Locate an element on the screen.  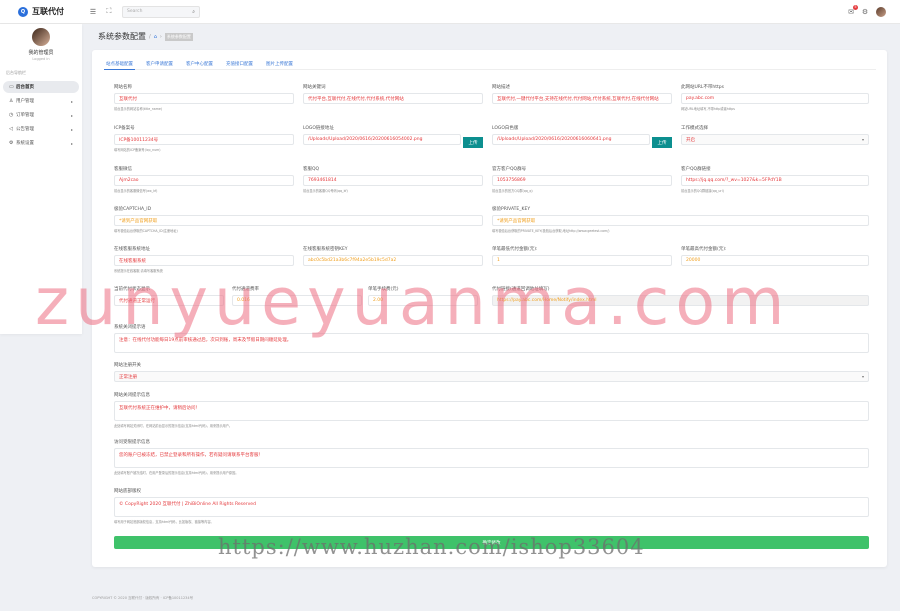
submit-button: 确定修改 is located at coordinates (491, 542).